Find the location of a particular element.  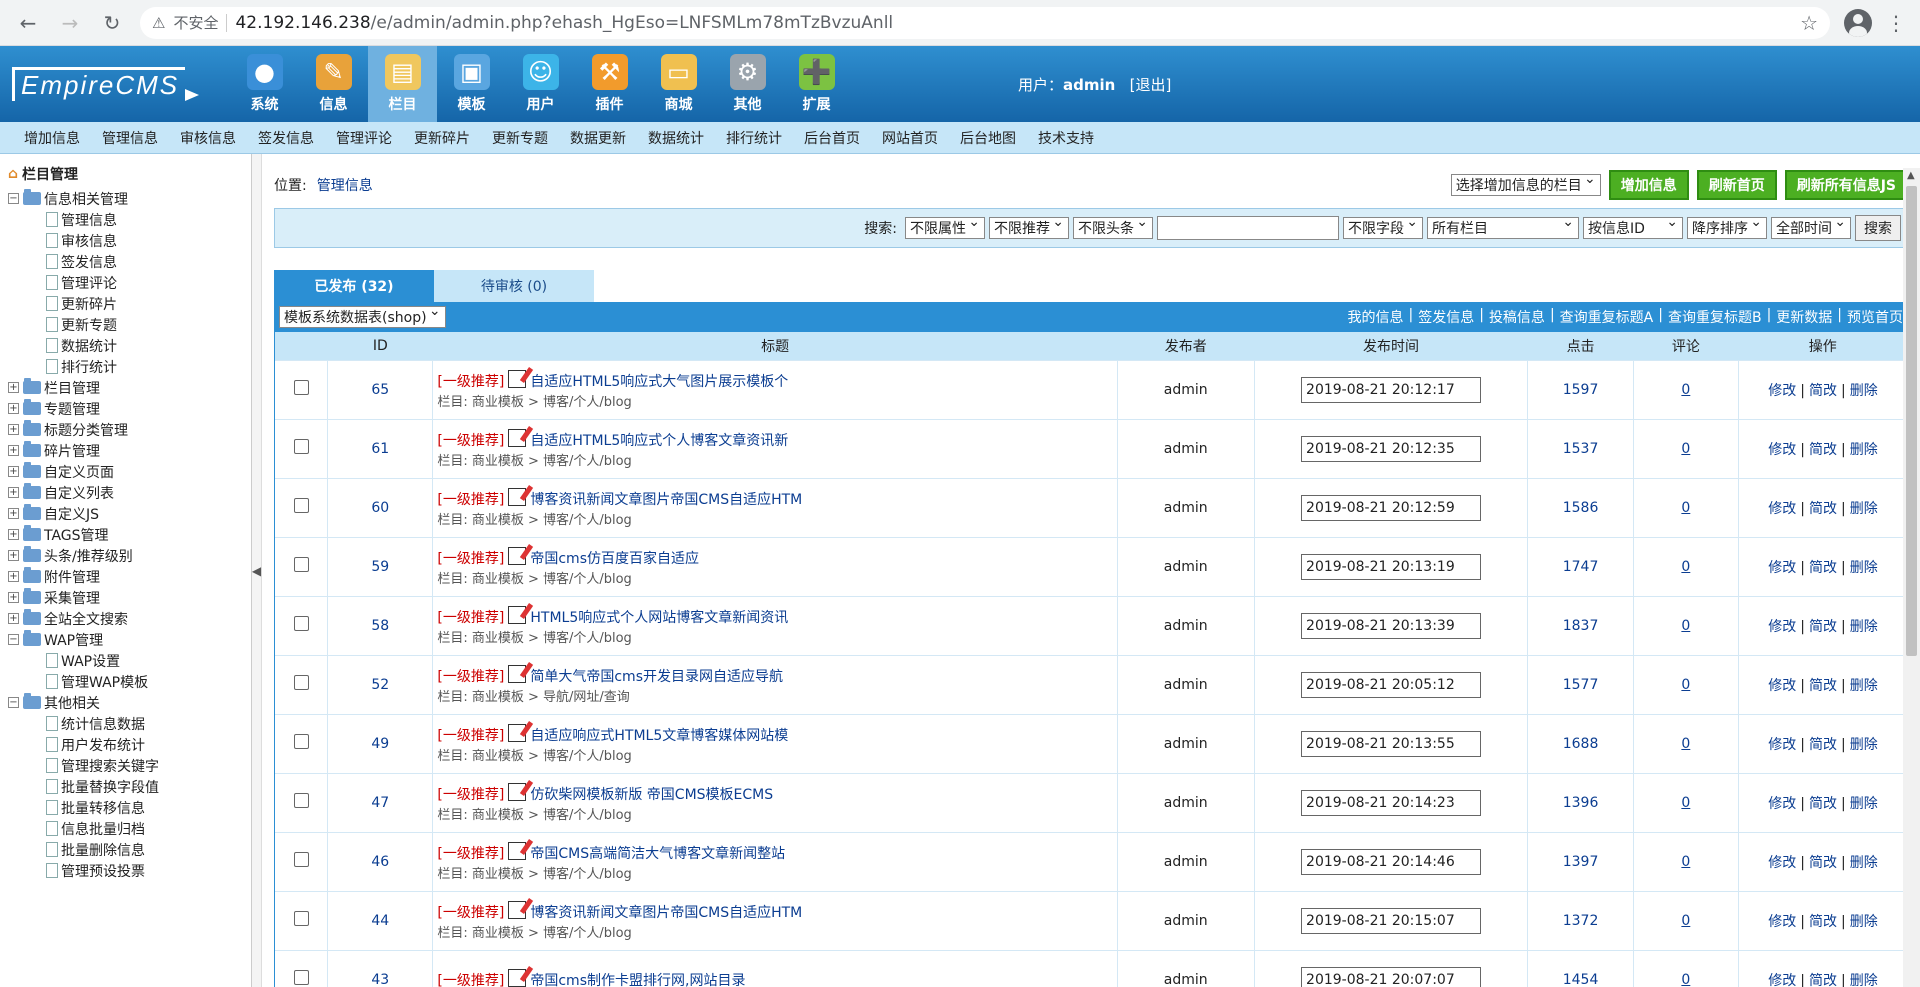

tree-group: + 栏目管理 is located at coordinates (129, 387).